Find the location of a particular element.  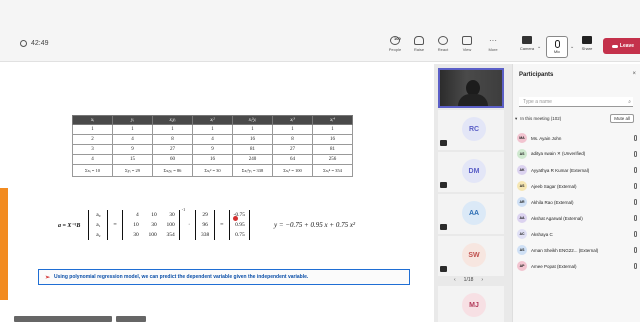

table-row: 3 9 27 9 81 27 81 is located at coordinates (212, 149).